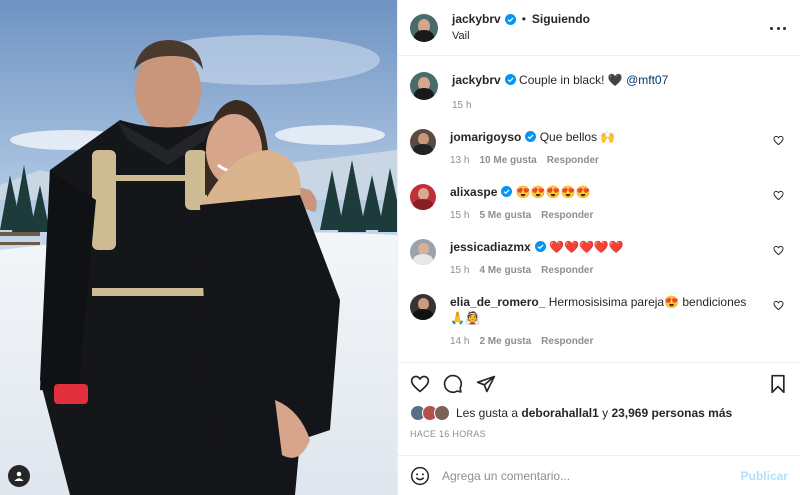  I want to click on comment-text: ❤️❤️❤️❤️❤️, so click(586, 247).